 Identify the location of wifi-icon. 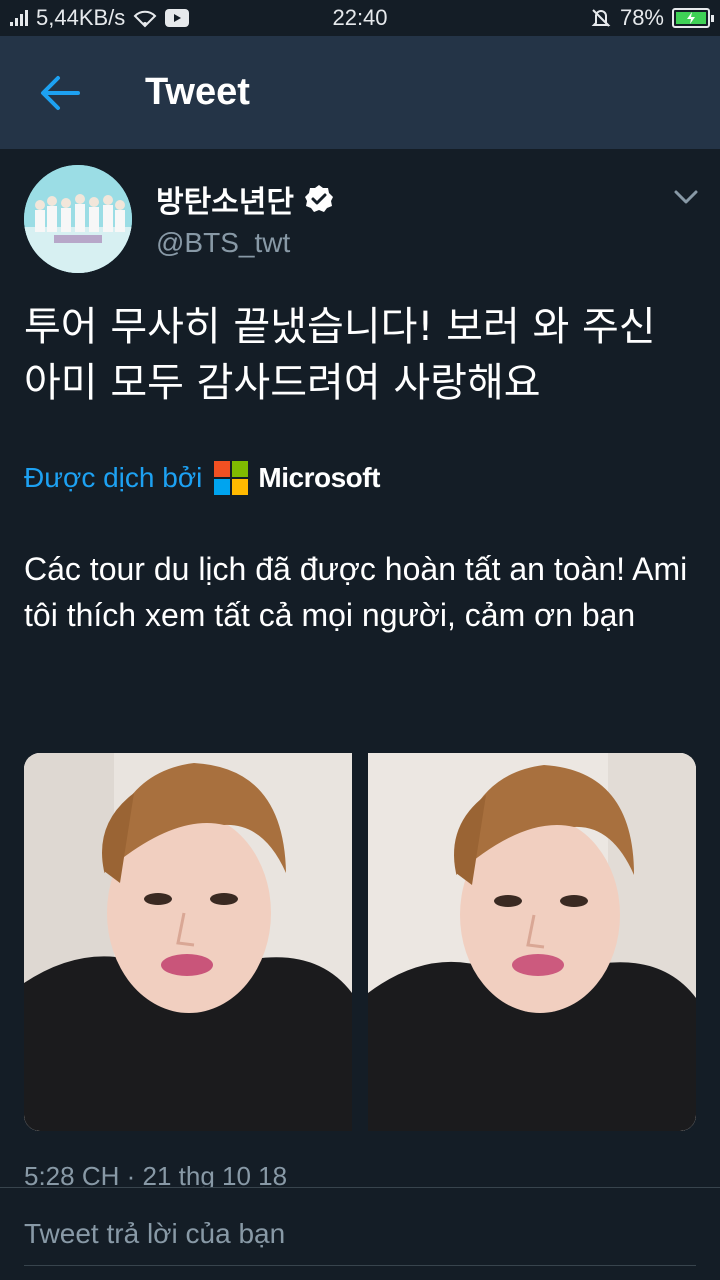
(145, 19).